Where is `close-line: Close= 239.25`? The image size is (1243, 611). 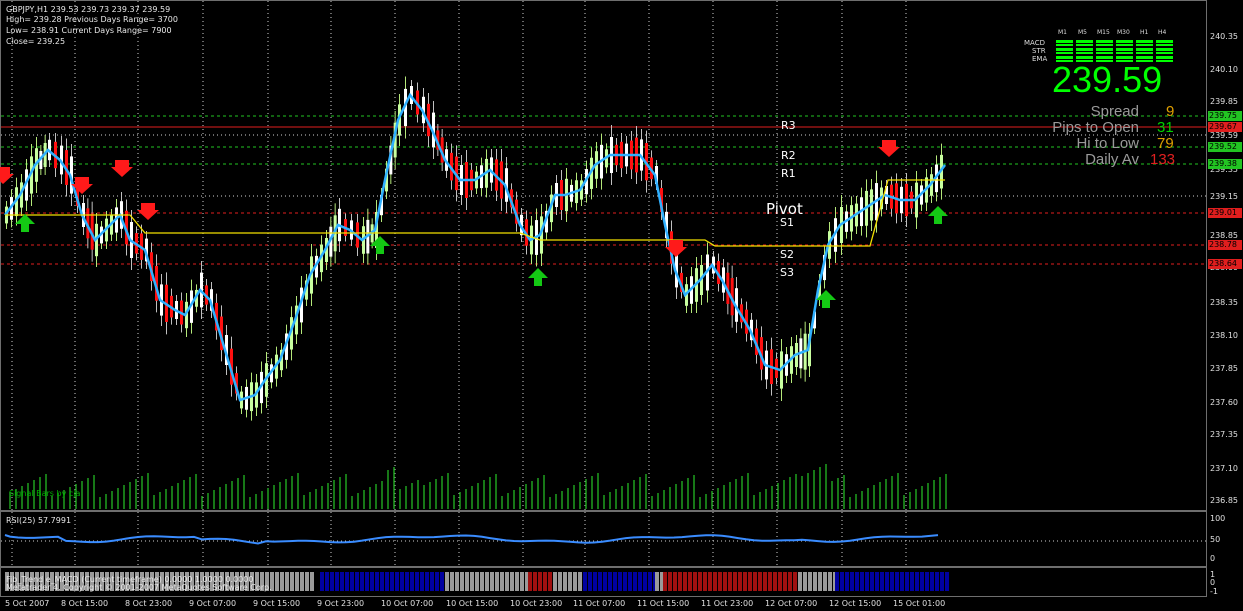
close-line: Close= 239.25 is located at coordinates (36, 41).